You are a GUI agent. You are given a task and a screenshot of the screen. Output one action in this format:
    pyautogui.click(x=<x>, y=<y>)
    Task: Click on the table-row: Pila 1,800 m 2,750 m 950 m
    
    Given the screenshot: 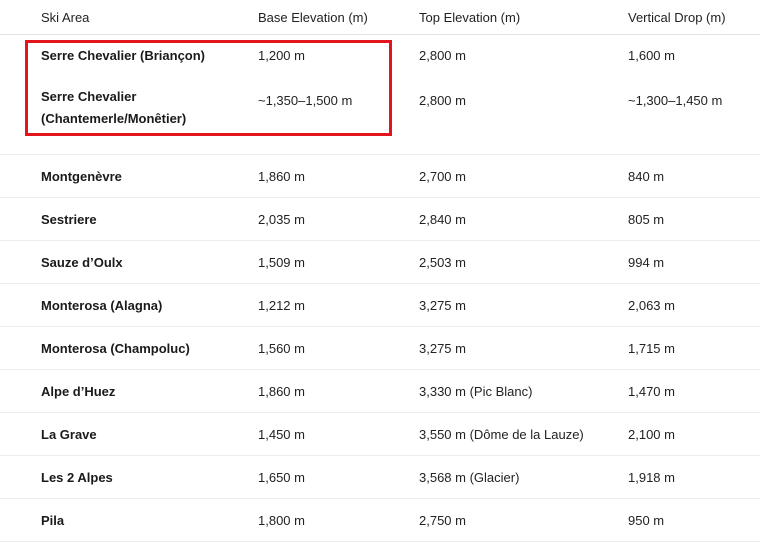 What is the action you would take?
    pyautogui.click(x=380, y=520)
    